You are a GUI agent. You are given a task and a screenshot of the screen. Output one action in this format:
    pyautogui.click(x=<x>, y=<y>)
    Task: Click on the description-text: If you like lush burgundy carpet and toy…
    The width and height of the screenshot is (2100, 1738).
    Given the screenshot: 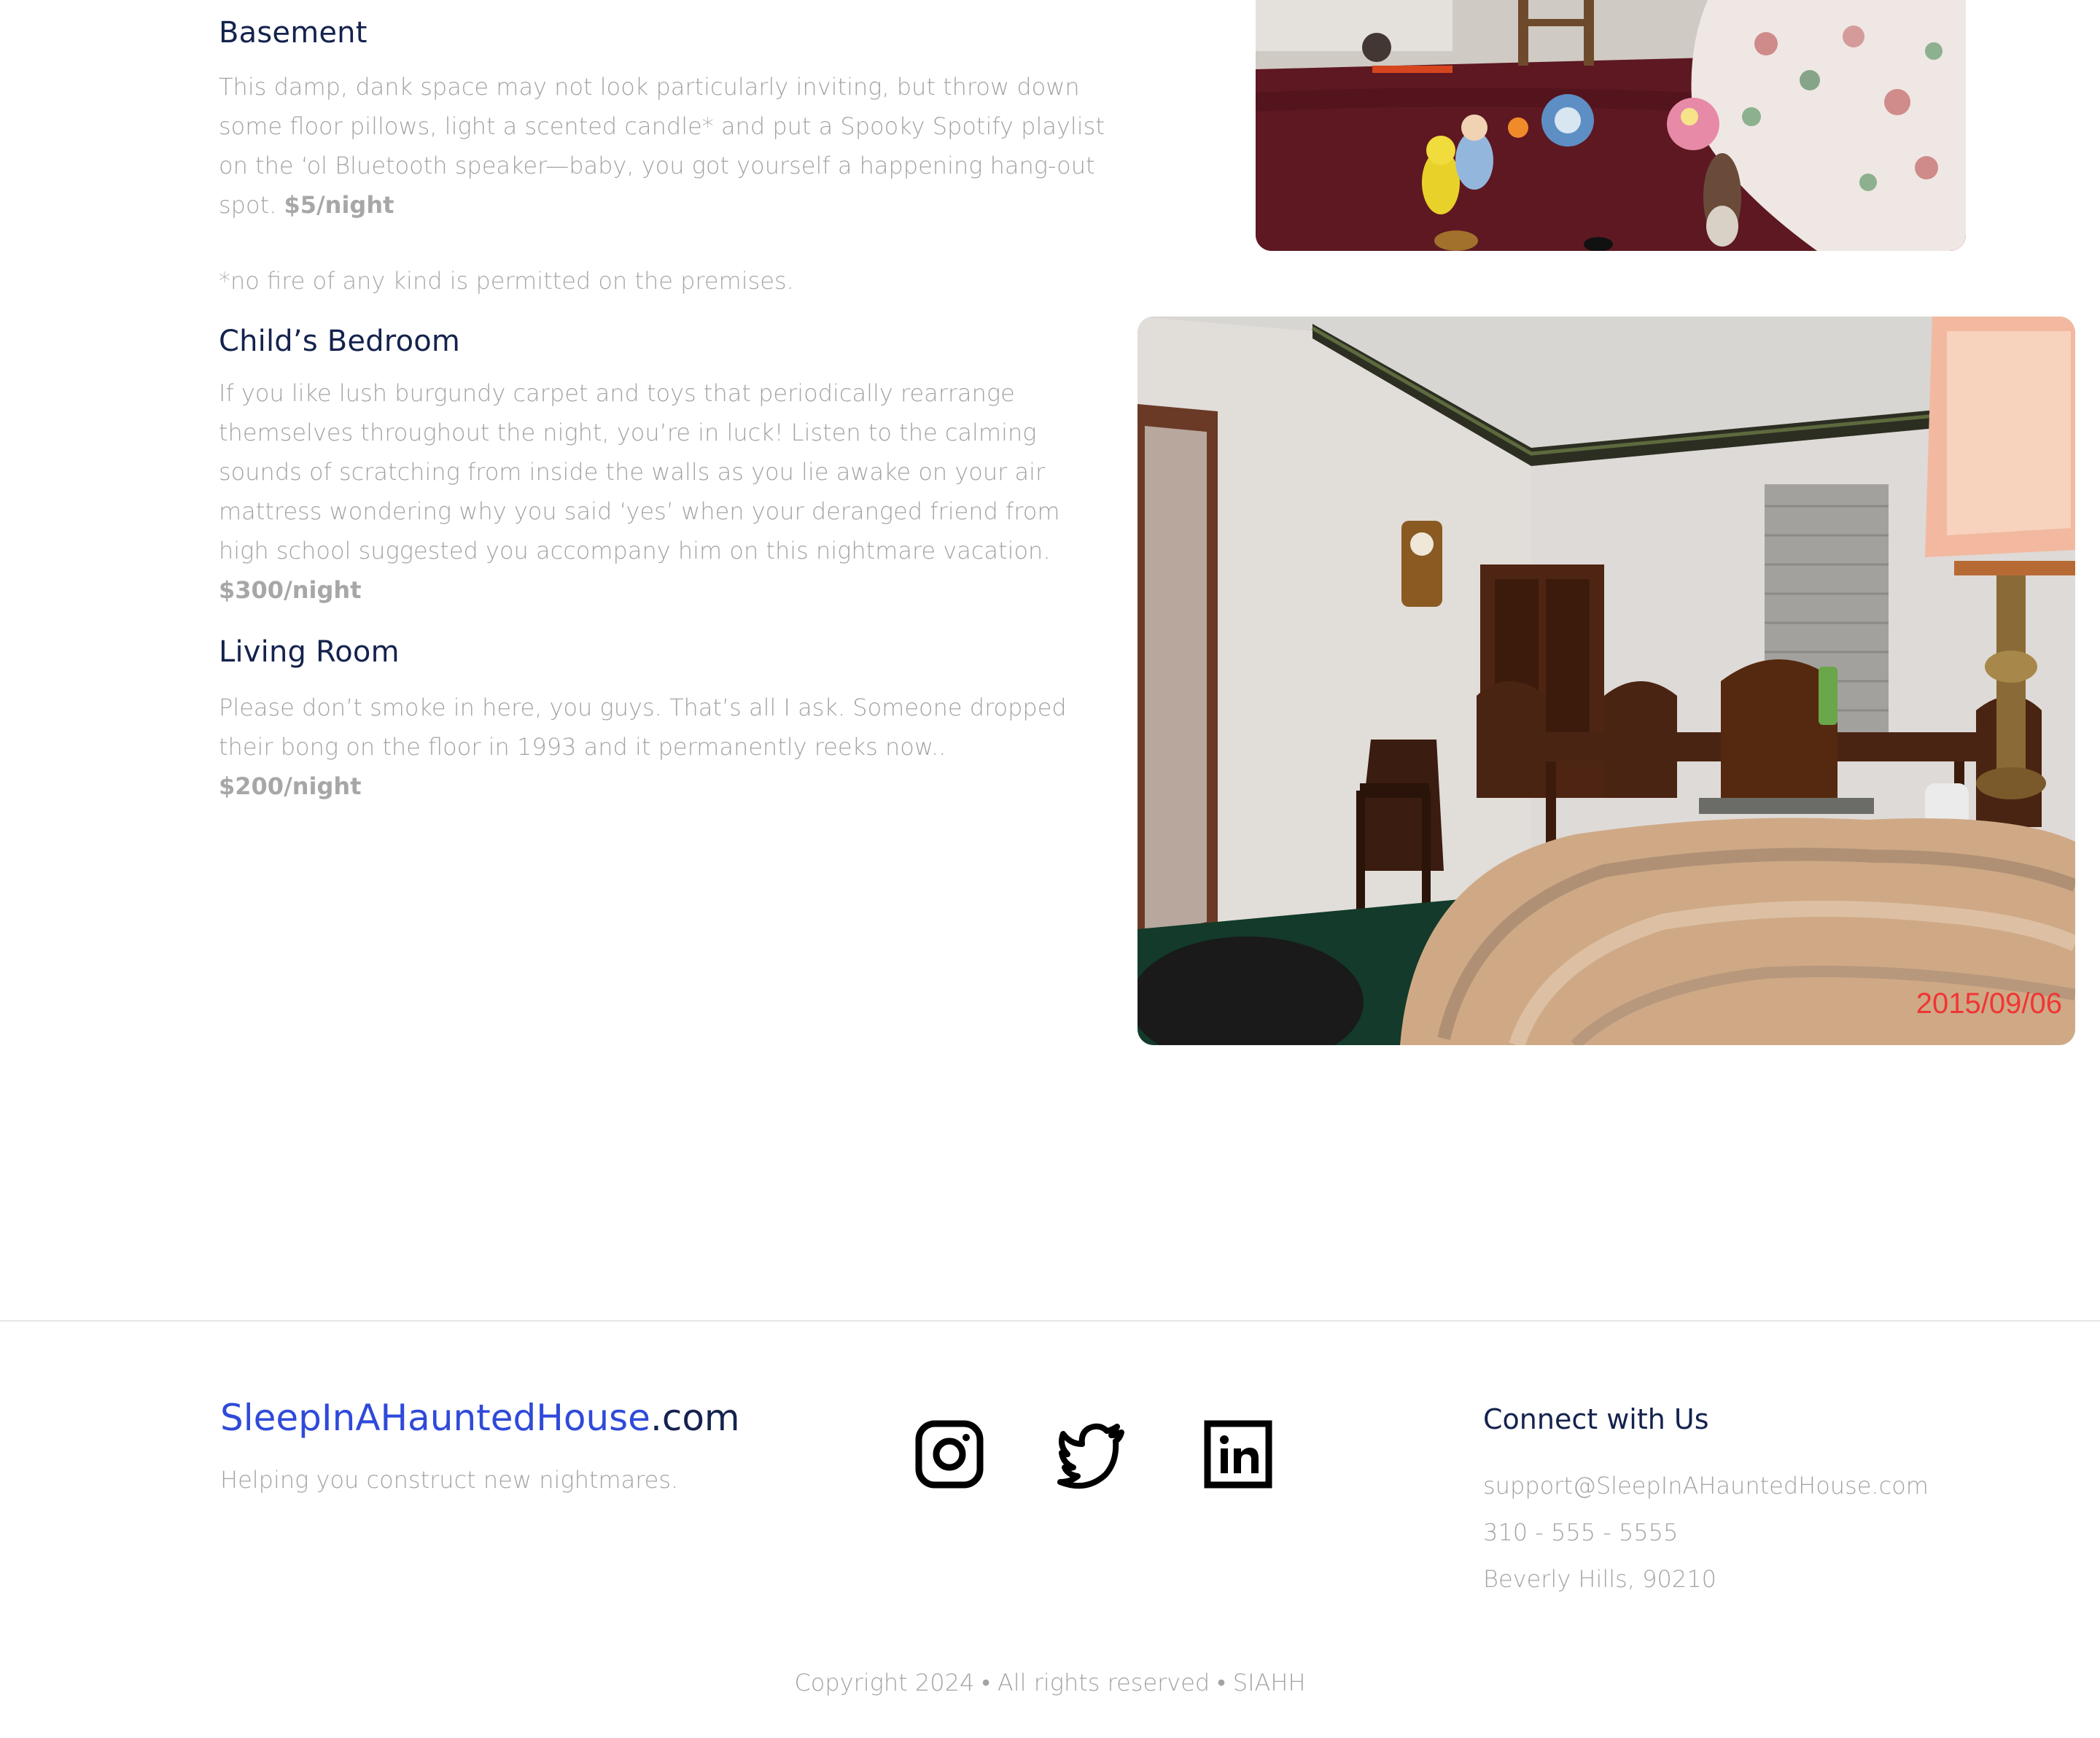 What is the action you would take?
    pyautogui.click(x=639, y=472)
    